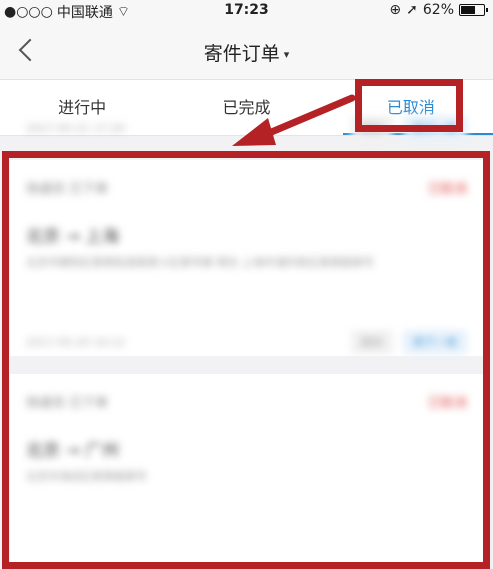  I want to click on order-route: 北京 → 上海, so click(73, 237).